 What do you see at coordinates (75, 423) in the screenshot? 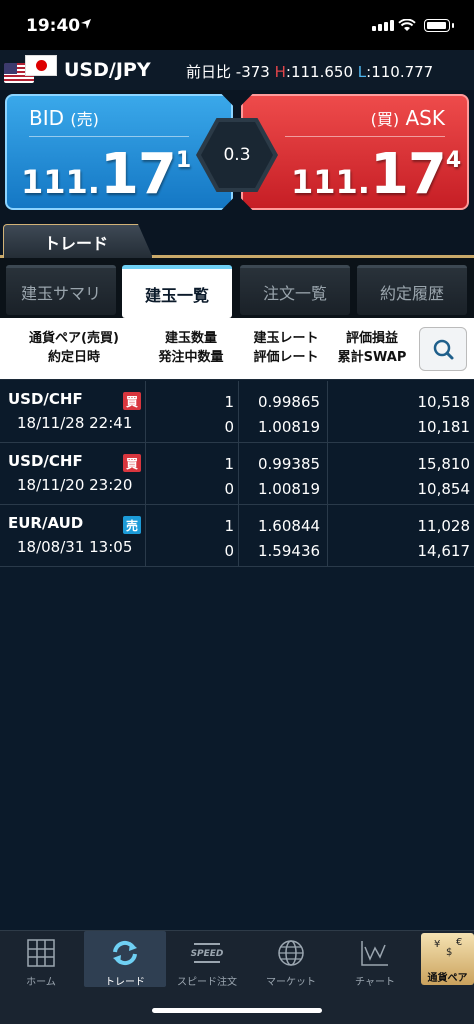
I see `row-datetime: 18/11/28 22:41` at bounding box center [75, 423].